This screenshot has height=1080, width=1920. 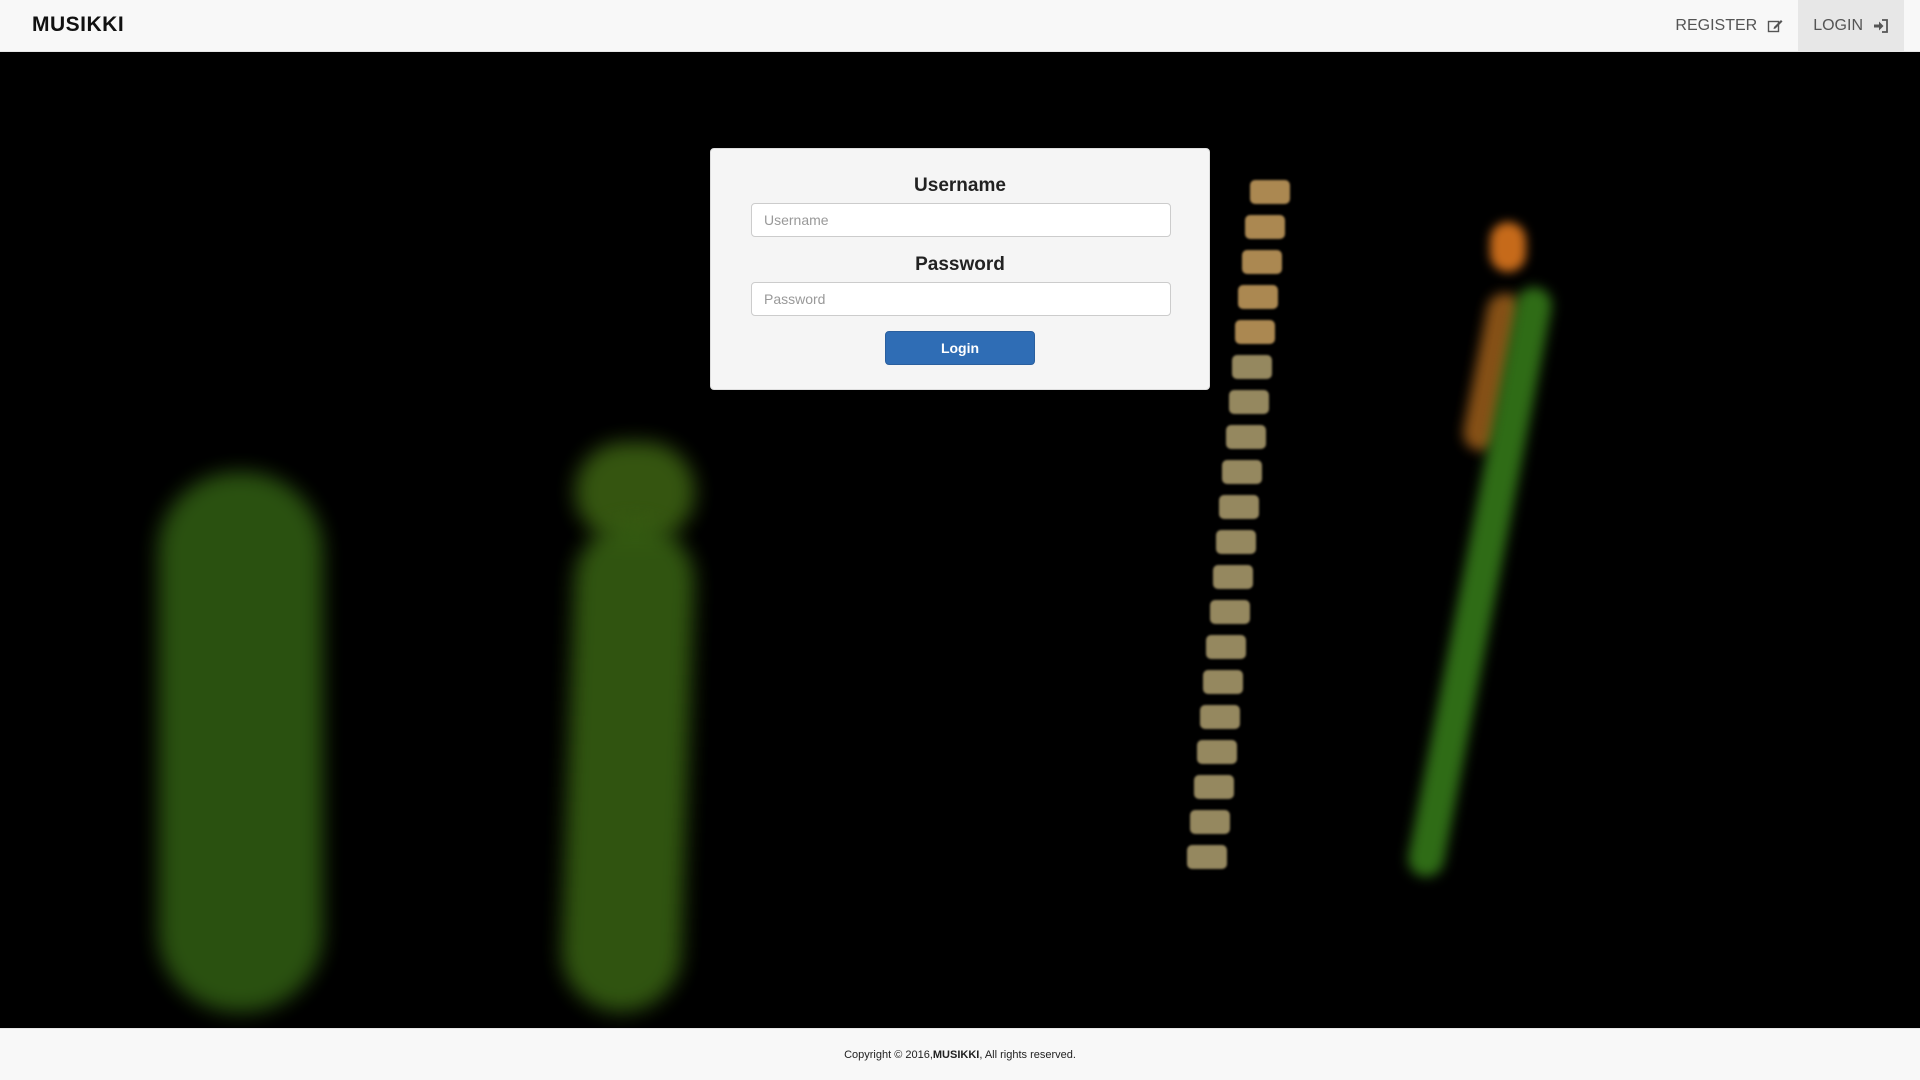 I want to click on username-input, so click(x=961, y=220).